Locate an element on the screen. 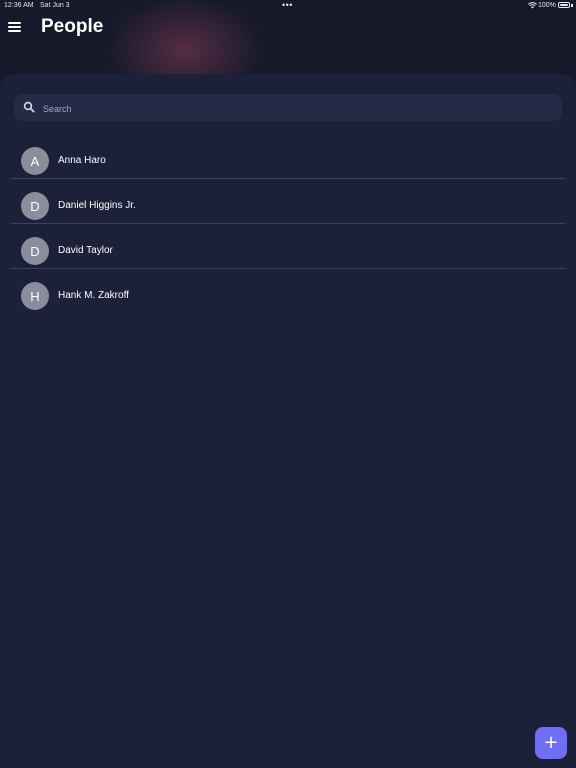  contact-name: David Taylor is located at coordinates (85, 250).